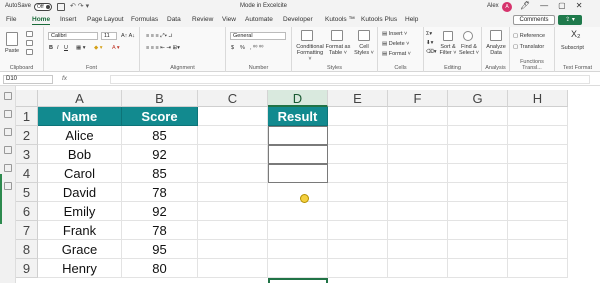 This screenshot has height=283, width=600. What do you see at coordinates (28, 79) in the screenshot?
I see `name-box: D10` at bounding box center [28, 79].